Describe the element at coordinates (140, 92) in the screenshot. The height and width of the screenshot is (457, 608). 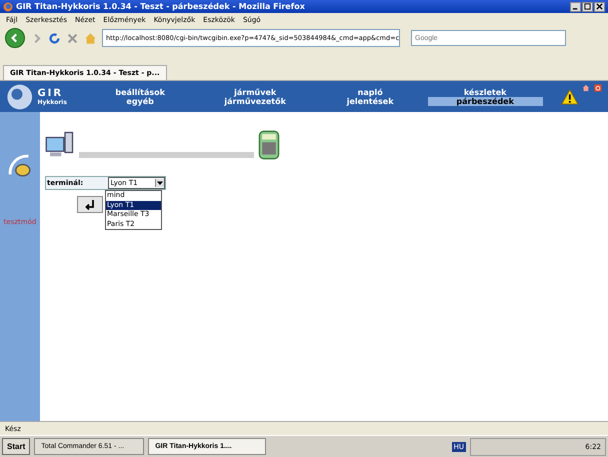
I see `nav-item: beállítások` at that location.